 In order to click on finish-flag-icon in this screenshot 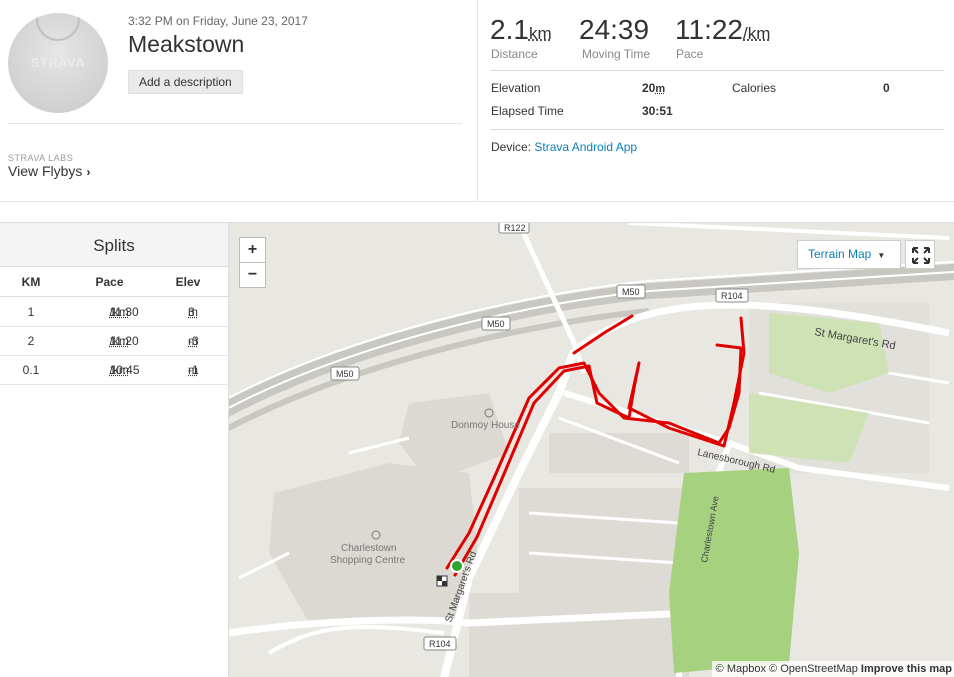, I will do `click(442, 581)`.